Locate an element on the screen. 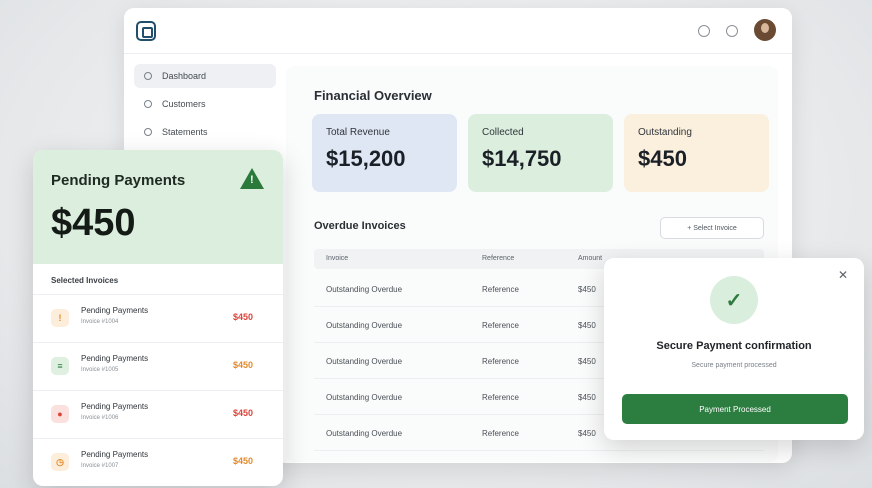 The width and height of the screenshot is (872, 488). sidebar-item-dashboard: Dashboard is located at coordinates (205, 76).